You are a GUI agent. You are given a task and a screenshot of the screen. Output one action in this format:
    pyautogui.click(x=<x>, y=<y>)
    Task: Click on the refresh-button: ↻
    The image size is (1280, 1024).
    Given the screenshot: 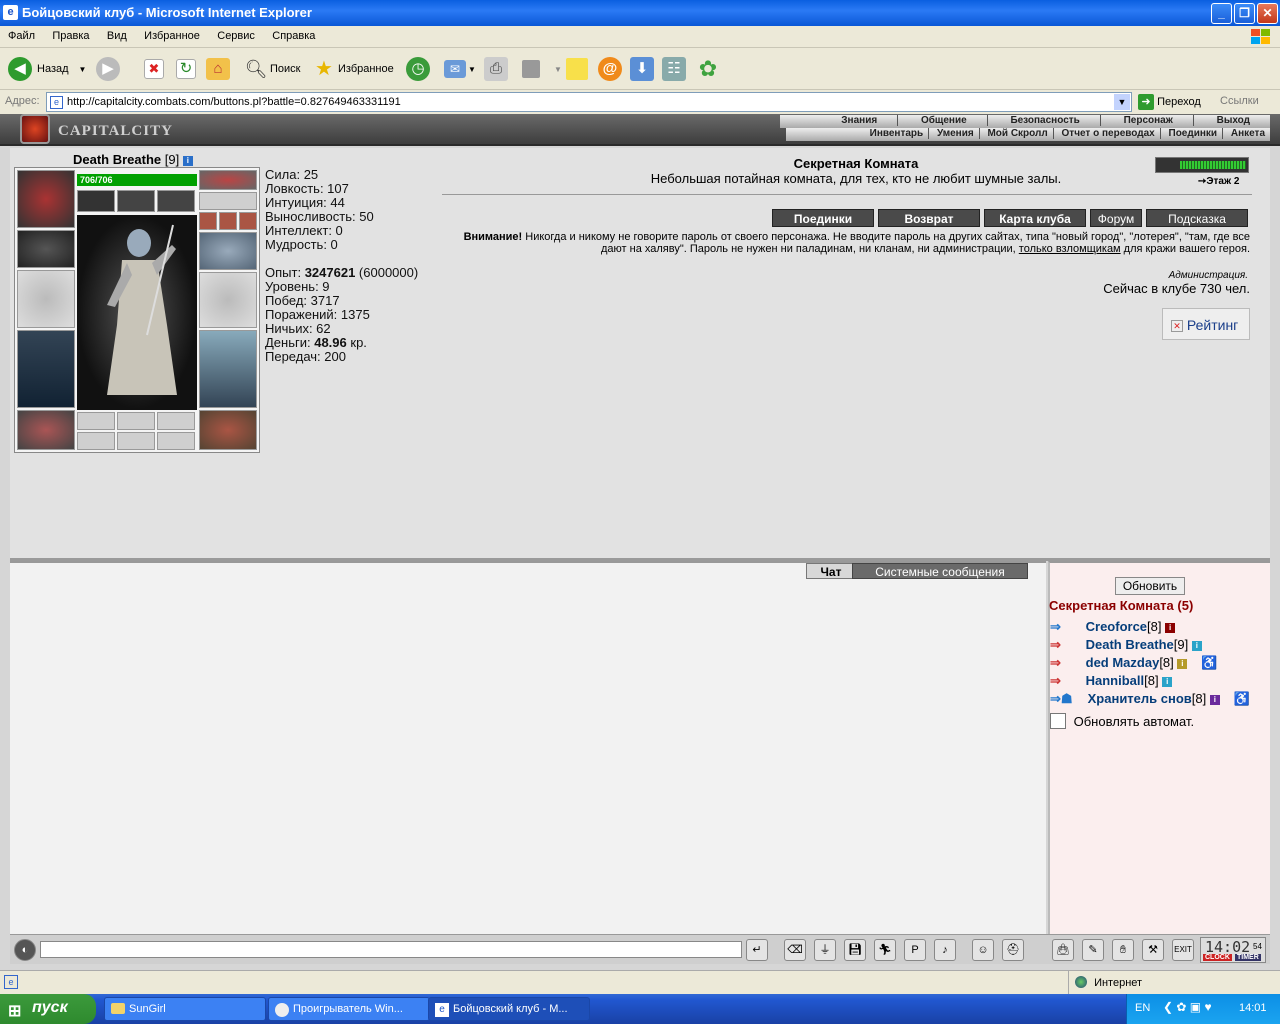 What is the action you would take?
    pyautogui.click(x=186, y=69)
    